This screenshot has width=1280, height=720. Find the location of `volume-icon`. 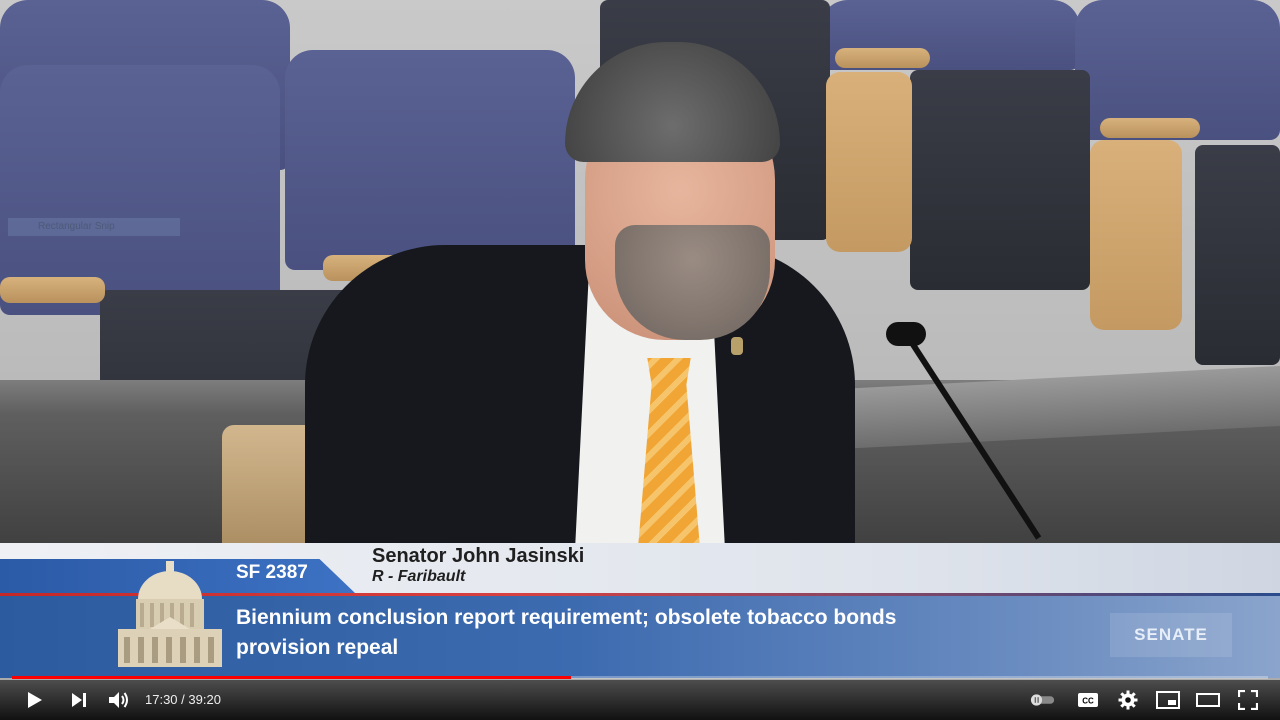

volume-icon is located at coordinates (118, 700).